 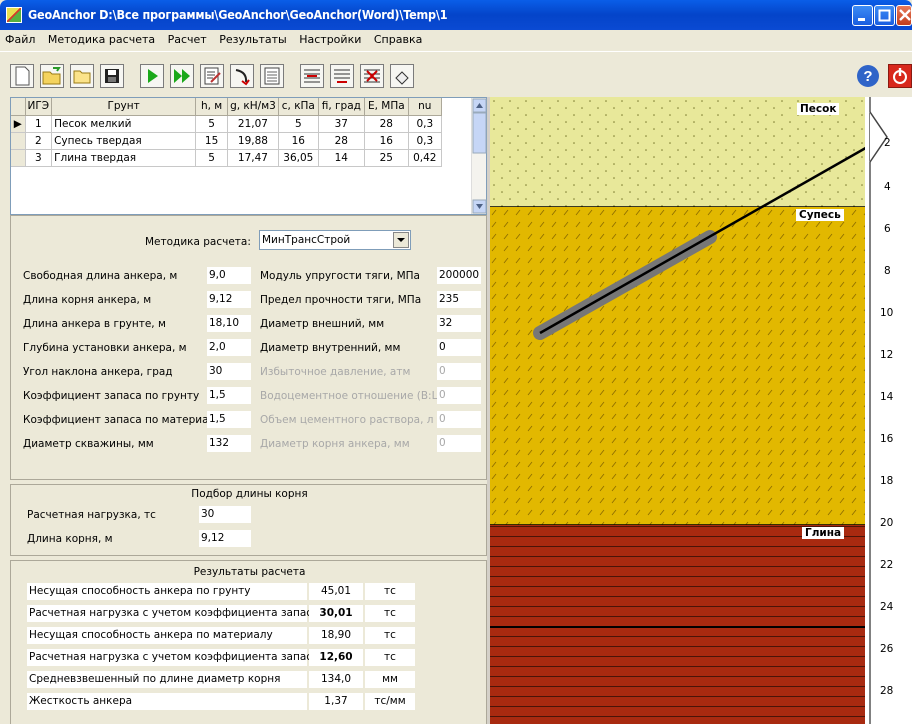 I want to click on new-file-icon, so click(x=22, y=76).